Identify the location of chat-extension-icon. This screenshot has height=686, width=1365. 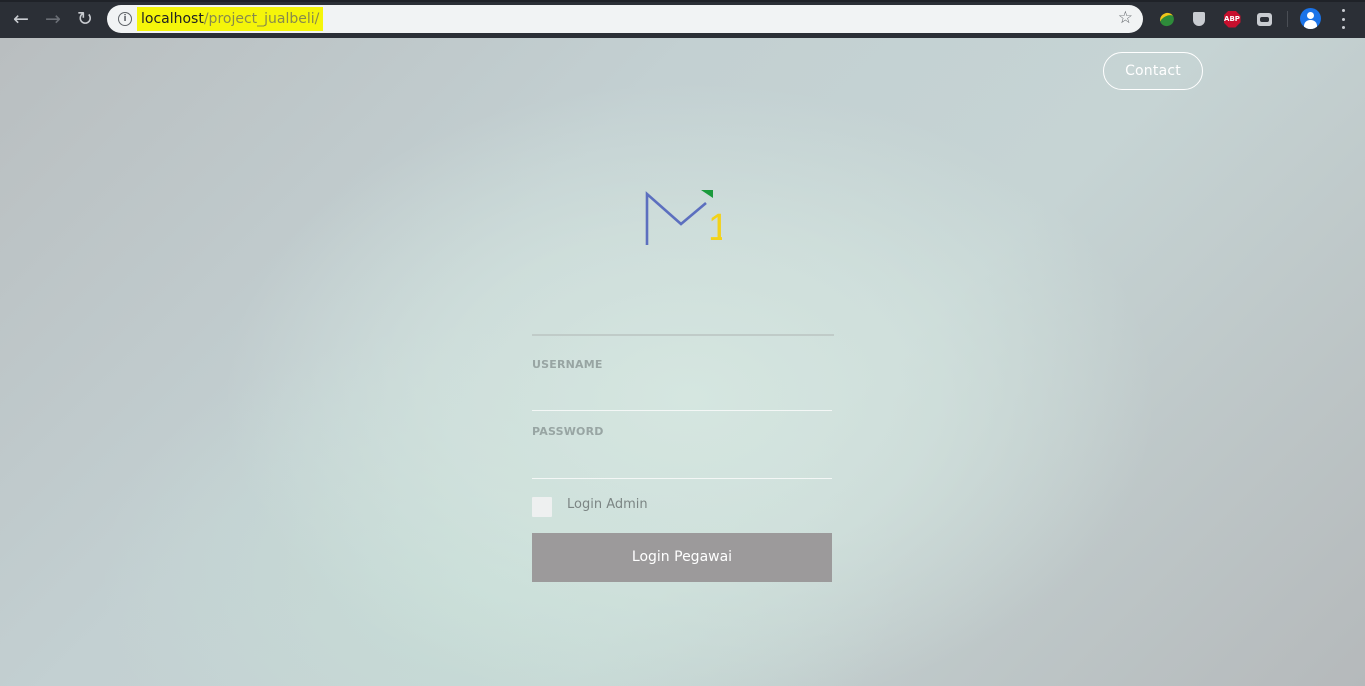
(1264, 19).